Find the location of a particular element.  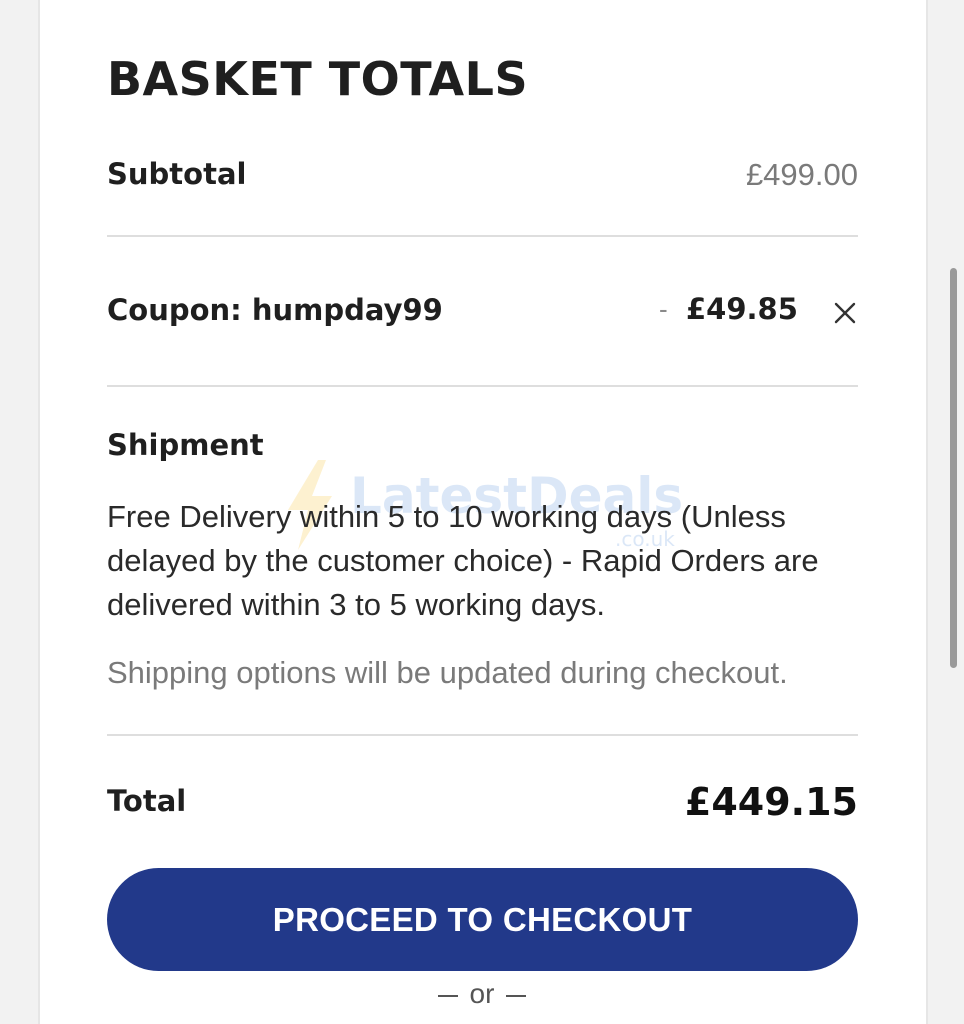

coupon-minus-sign: - is located at coordinates (663, 309).